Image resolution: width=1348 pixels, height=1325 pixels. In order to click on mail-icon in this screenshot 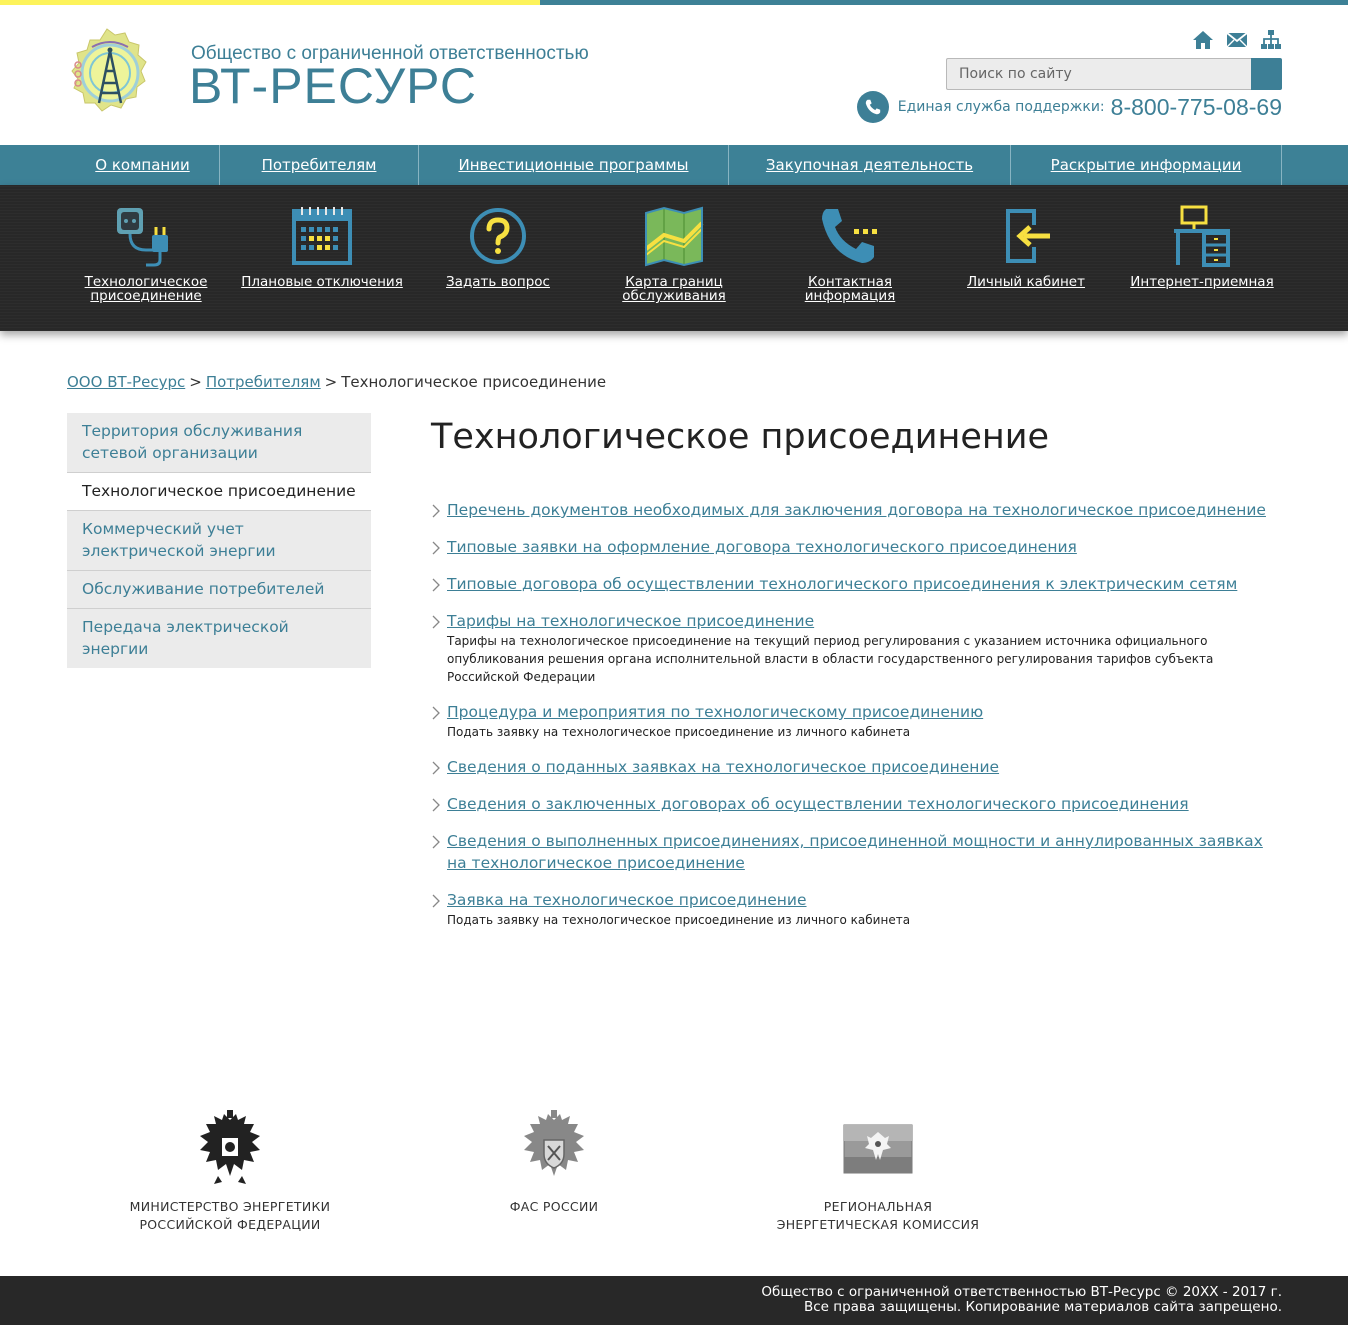, I will do `click(1237, 40)`.